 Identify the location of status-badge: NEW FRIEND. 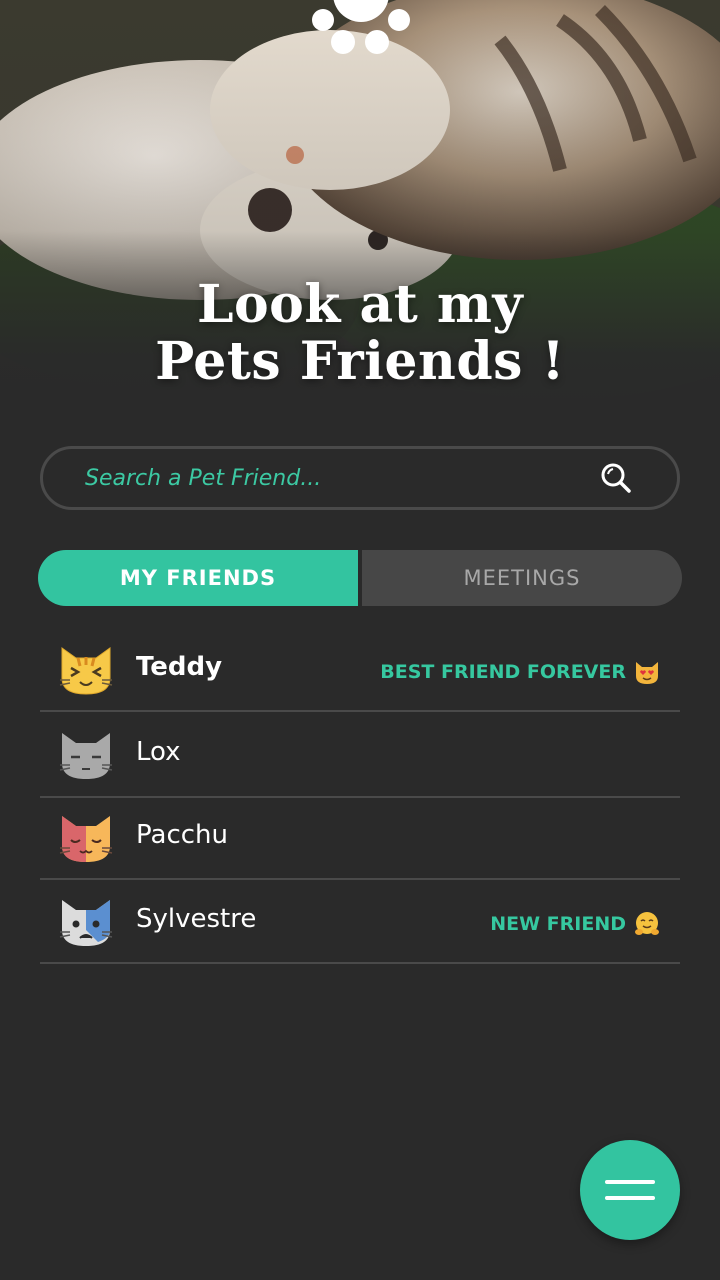
(575, 924).